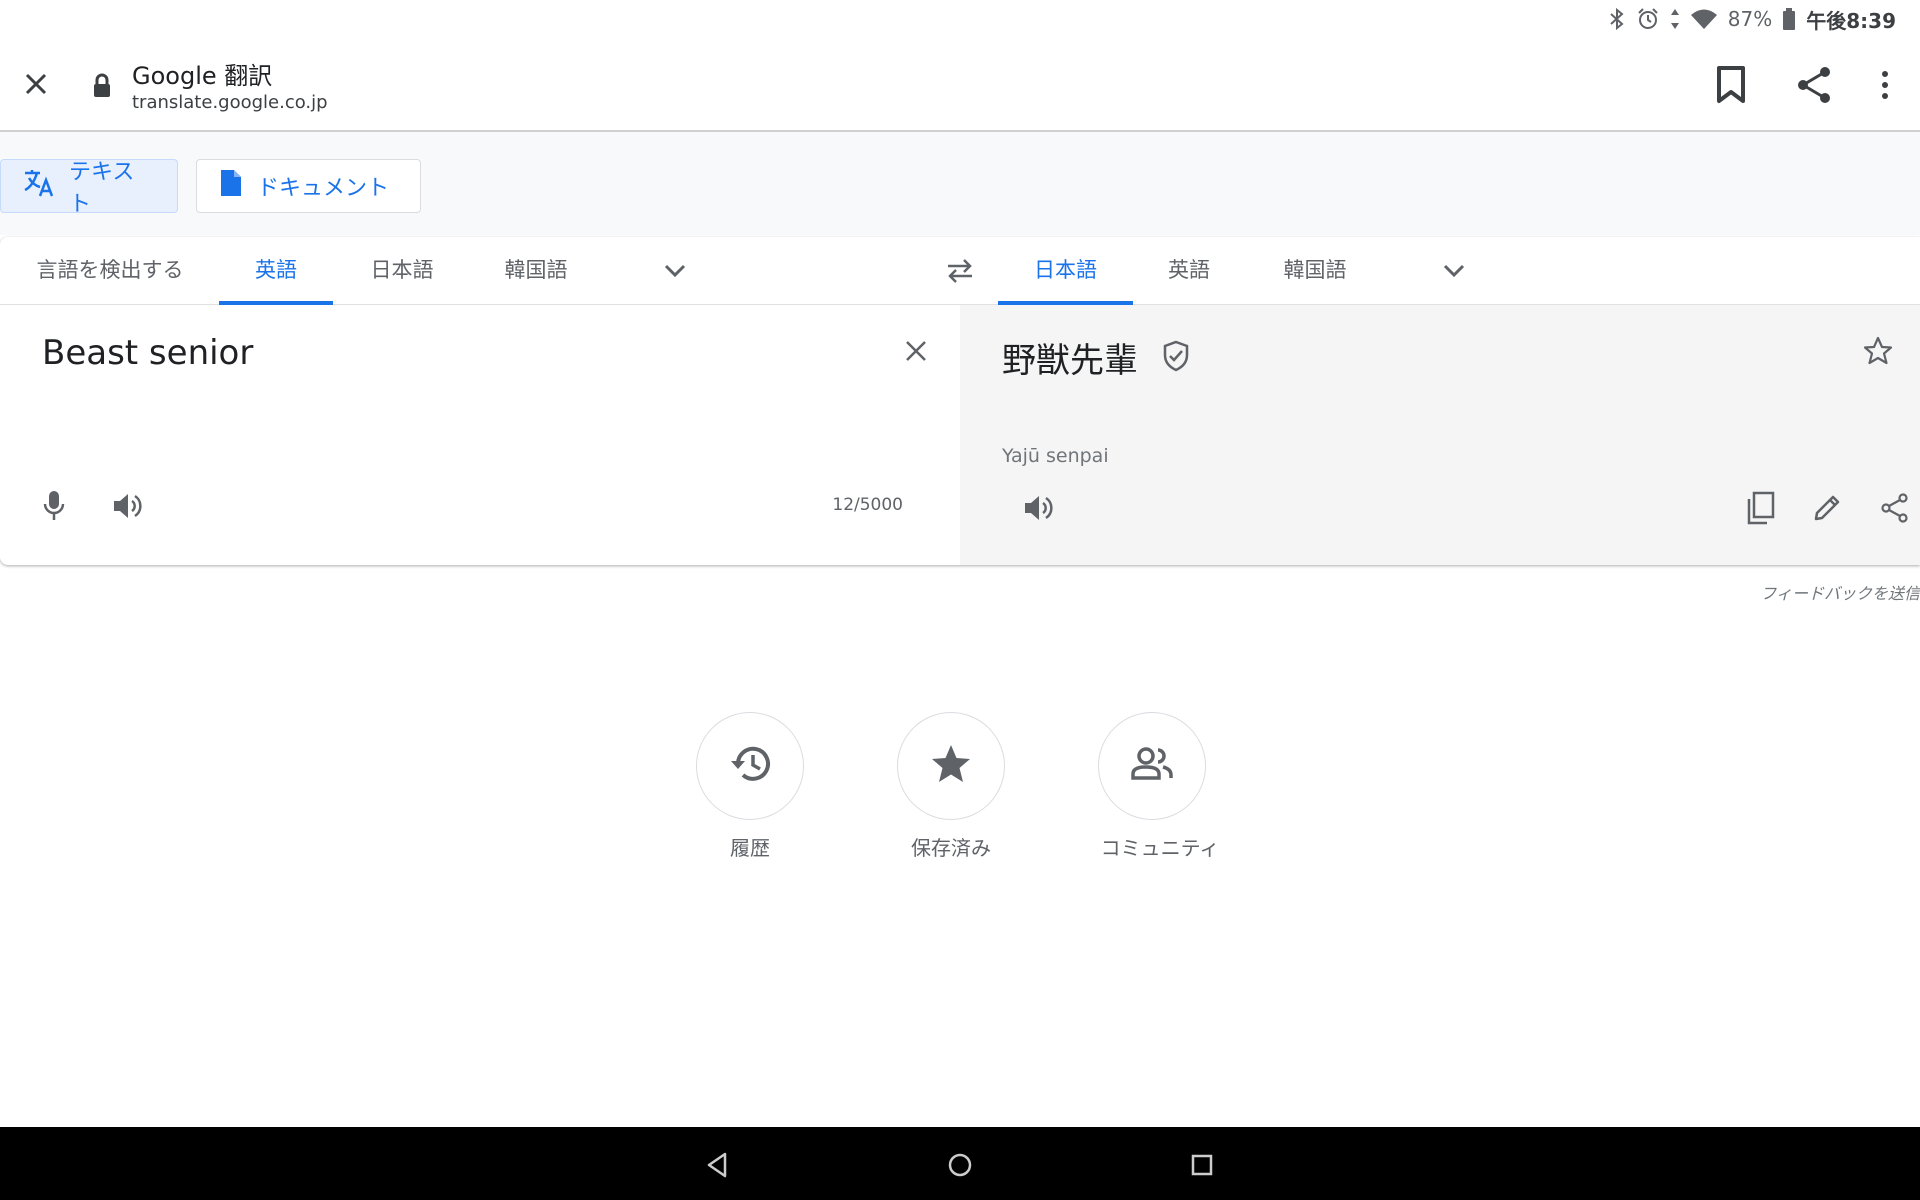 The height and width of the screenshot is (1200, 1920). Describe the element at coordinates (1039, 508) in the screenshot. I see `target-speaker-icon` at that location.